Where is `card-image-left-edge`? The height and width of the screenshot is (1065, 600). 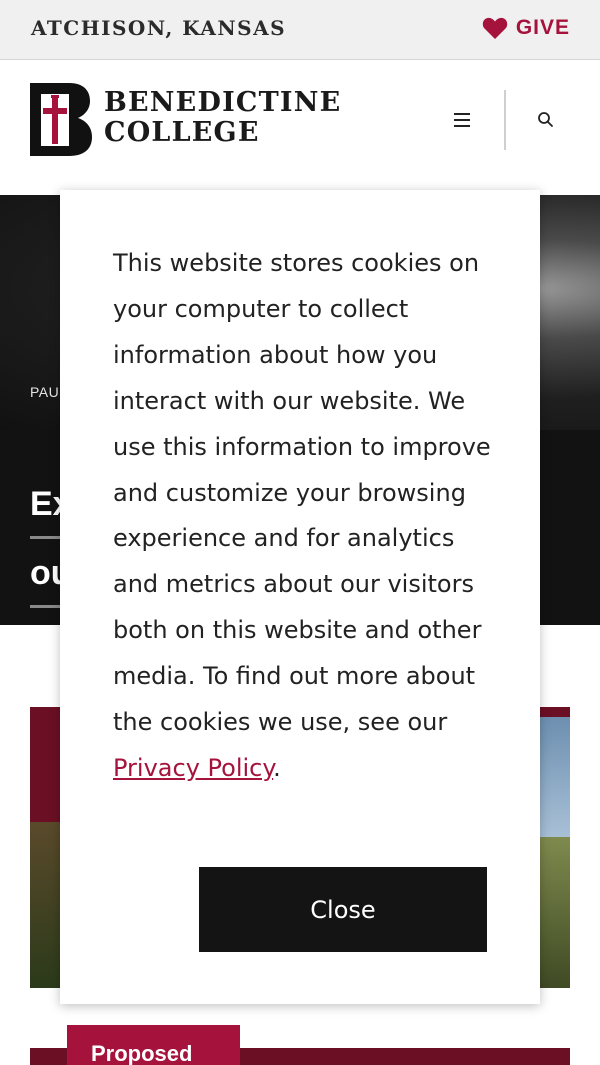 card-image-left-edge is located at coordinates (45, 905).